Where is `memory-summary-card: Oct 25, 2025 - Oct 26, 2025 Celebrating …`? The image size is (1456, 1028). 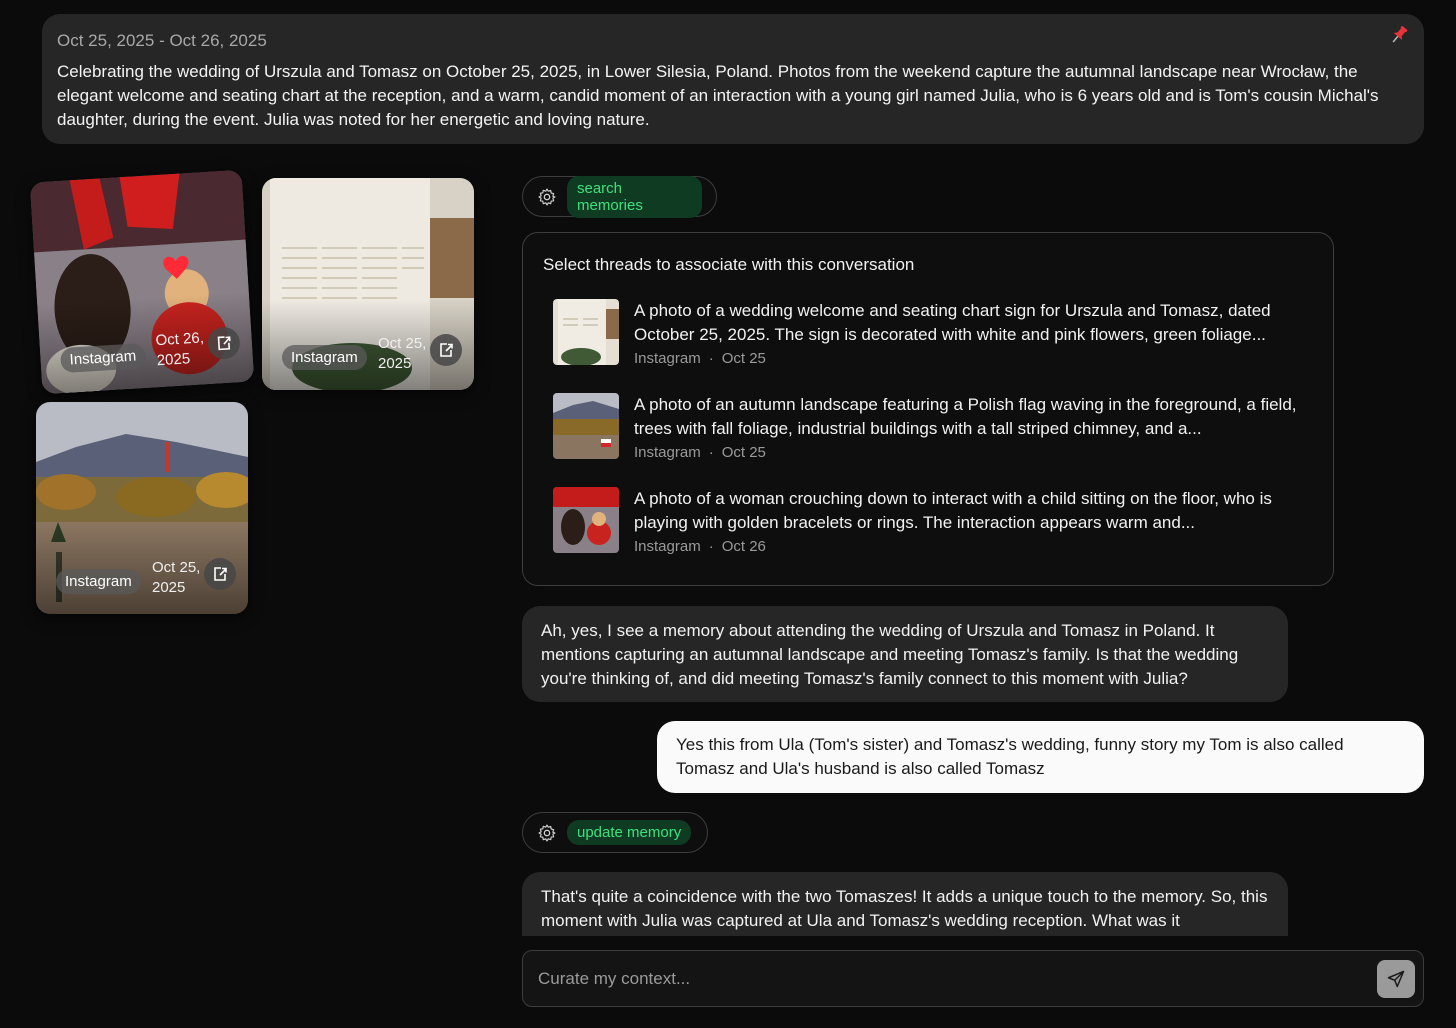 memory-summary-card: Oct 25, 2025 - Oct 26, 2025 Celebrating … is located at coordinates (733, 79).